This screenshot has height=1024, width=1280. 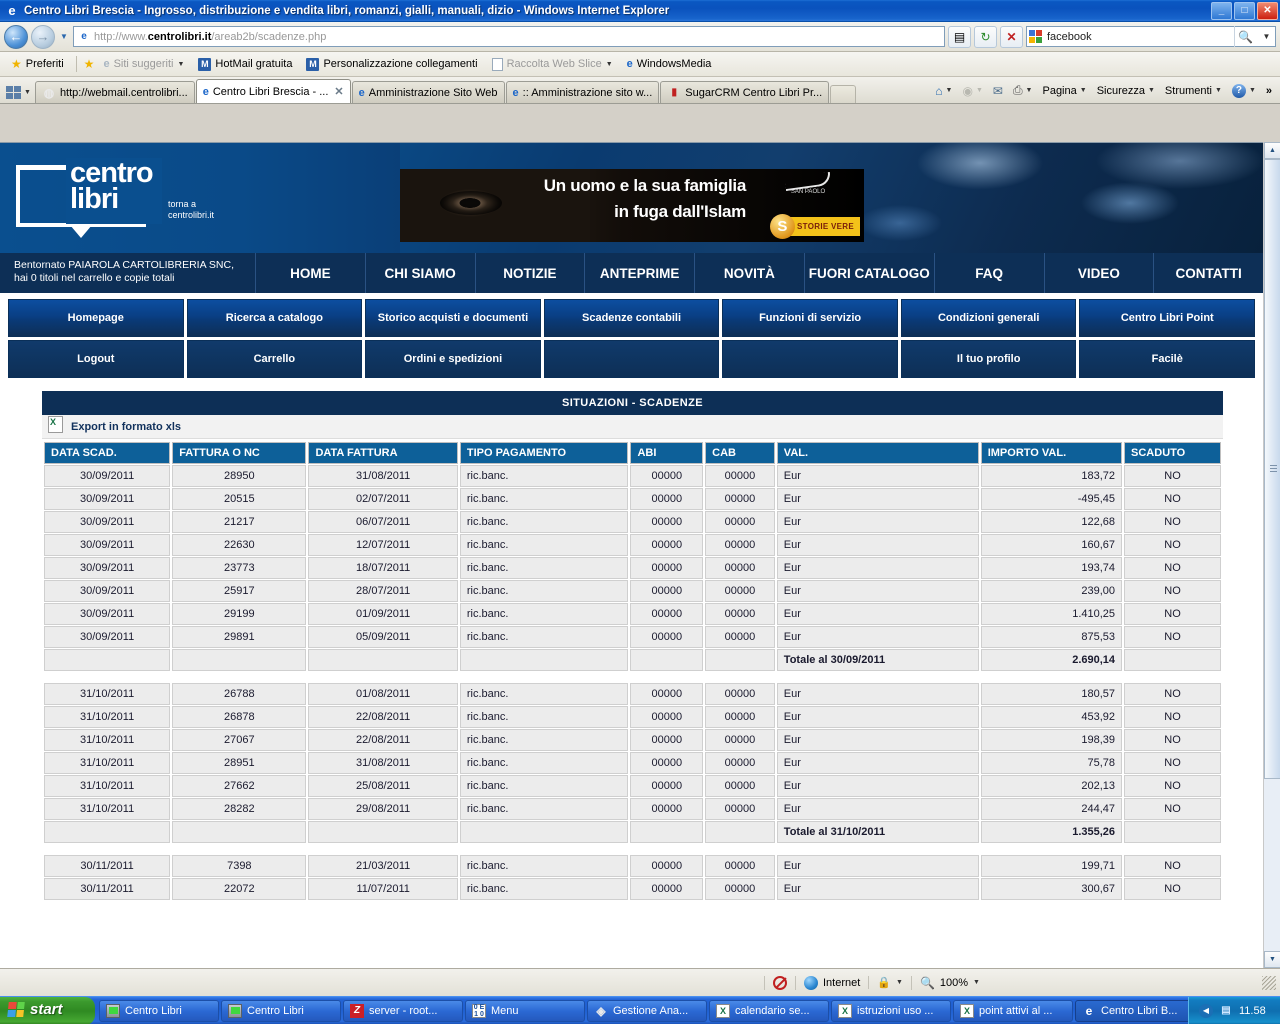 I want to click on column-header-tipo-pagamento: TIPO PAGAMENTO, so click(x=544, y=453).